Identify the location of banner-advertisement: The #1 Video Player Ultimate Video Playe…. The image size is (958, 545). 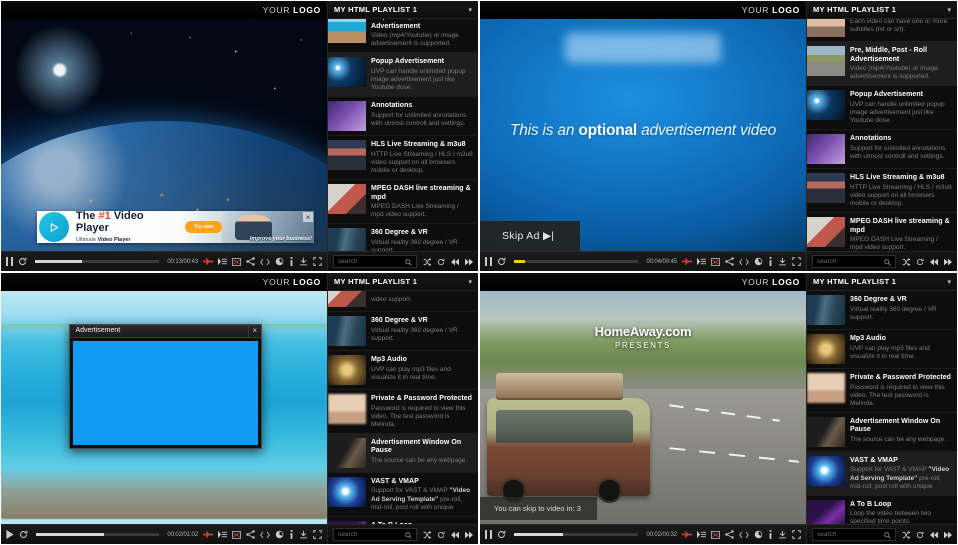
(175, 227).